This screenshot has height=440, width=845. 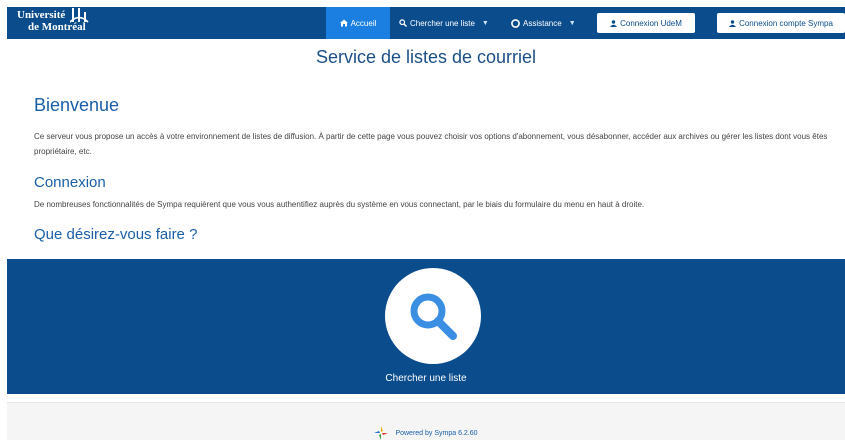 What do you see at coordinates (426, 378) in the screenshot?
I see `search-list-label: Chercher une liste` at bounding box center [426, 378].